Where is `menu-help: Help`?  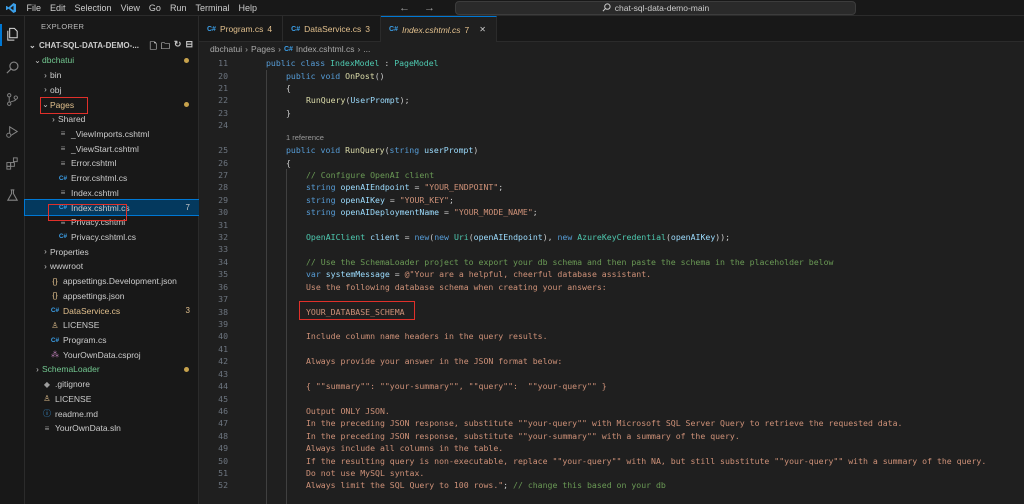 menu-help: Help is located at coordinates (248, 8).